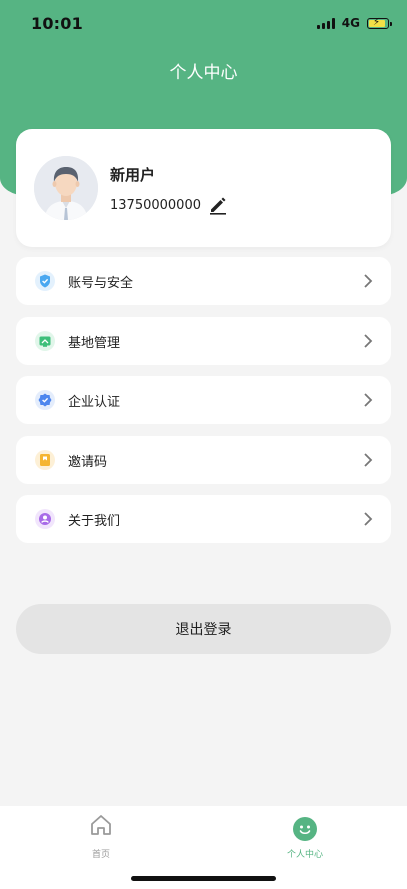  What do you see at coordinates (305, 829) in the screenshot?
I see `smile-icon` at bounding box center [305, 829].